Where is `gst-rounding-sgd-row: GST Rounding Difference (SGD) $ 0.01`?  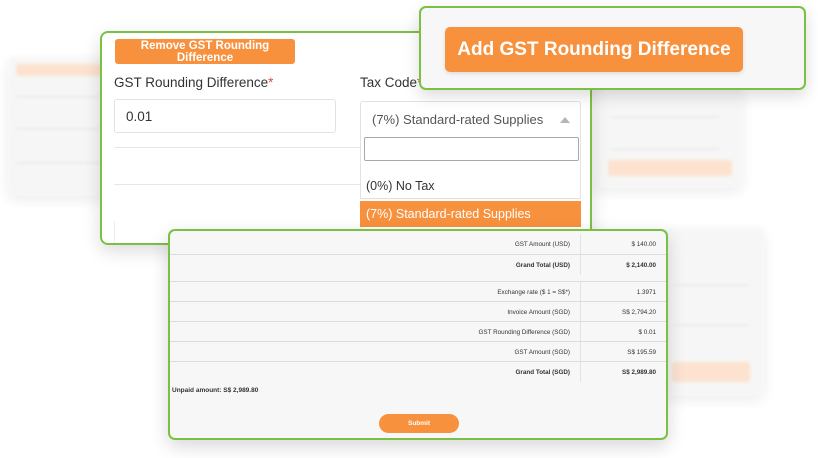 gst-rounding-sgd-row: GST Rounding Difference (SGD) $ 0.01 is located at coordinates (418, 331).